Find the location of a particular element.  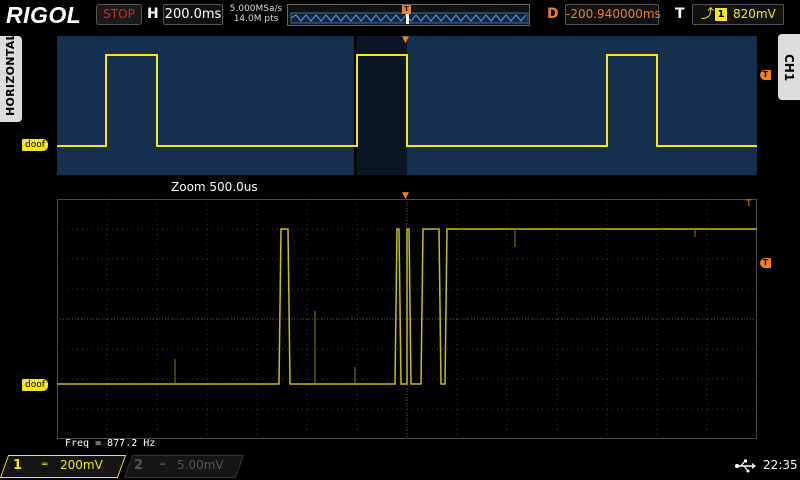

trigger-settings: ⤴ 1 820mV is located at coordinates (738, 14).